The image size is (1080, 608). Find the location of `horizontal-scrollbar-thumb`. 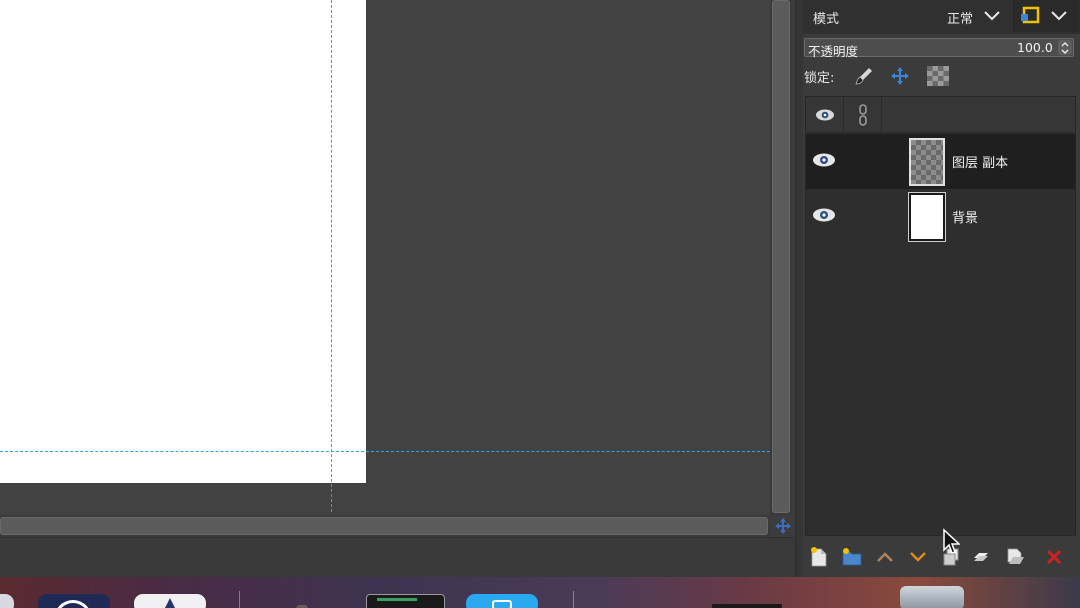

horizontal-scrollbar-thumb is located at coordinates (384, 526).